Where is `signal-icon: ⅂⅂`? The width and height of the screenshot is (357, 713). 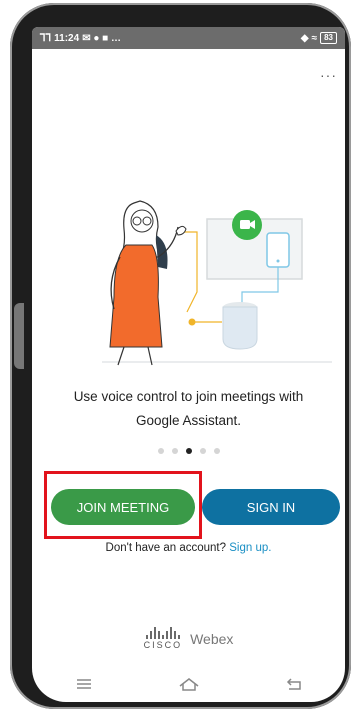 signal-icon: ⅂⅂ is located at coordinates (46, 38).